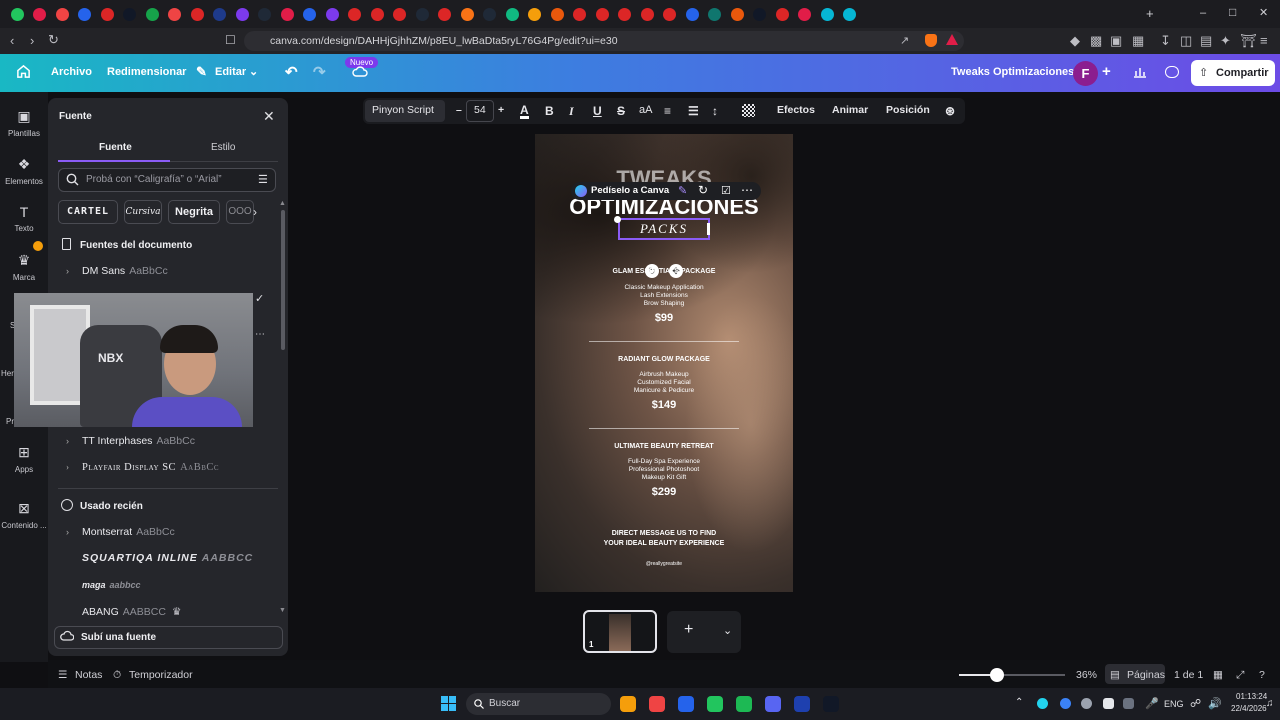 Image resolution: width=1280 pixels, height=720 pixels. I want to click on chip-bold: Negrita, so click(194, 212).